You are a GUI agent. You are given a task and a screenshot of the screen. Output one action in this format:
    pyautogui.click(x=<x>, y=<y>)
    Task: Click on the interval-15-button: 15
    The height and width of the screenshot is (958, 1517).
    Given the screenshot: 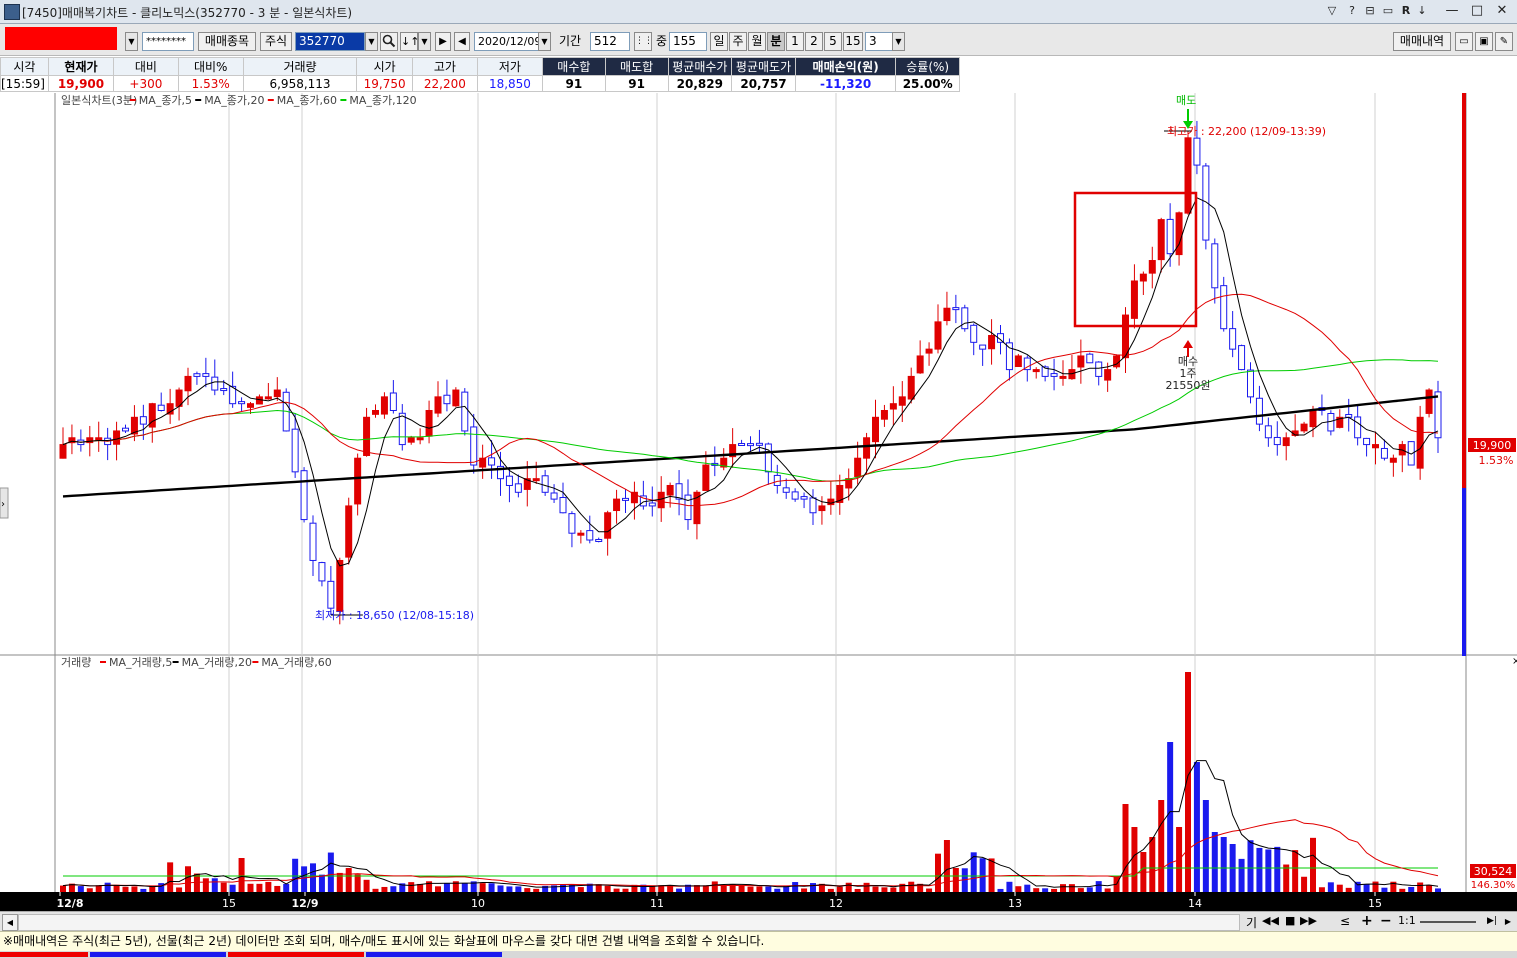 What is the action you would take?
    pyautogui.click(x=853, y=41)
    